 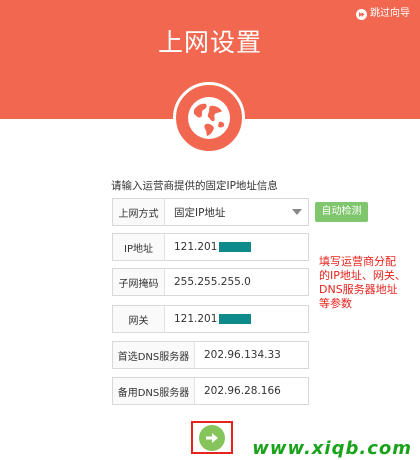 What do you see at coordinates (362, 275) in the screenshot?
I see `annotation-line: 的IP地址、网关、` at bounding box center [362, 275].